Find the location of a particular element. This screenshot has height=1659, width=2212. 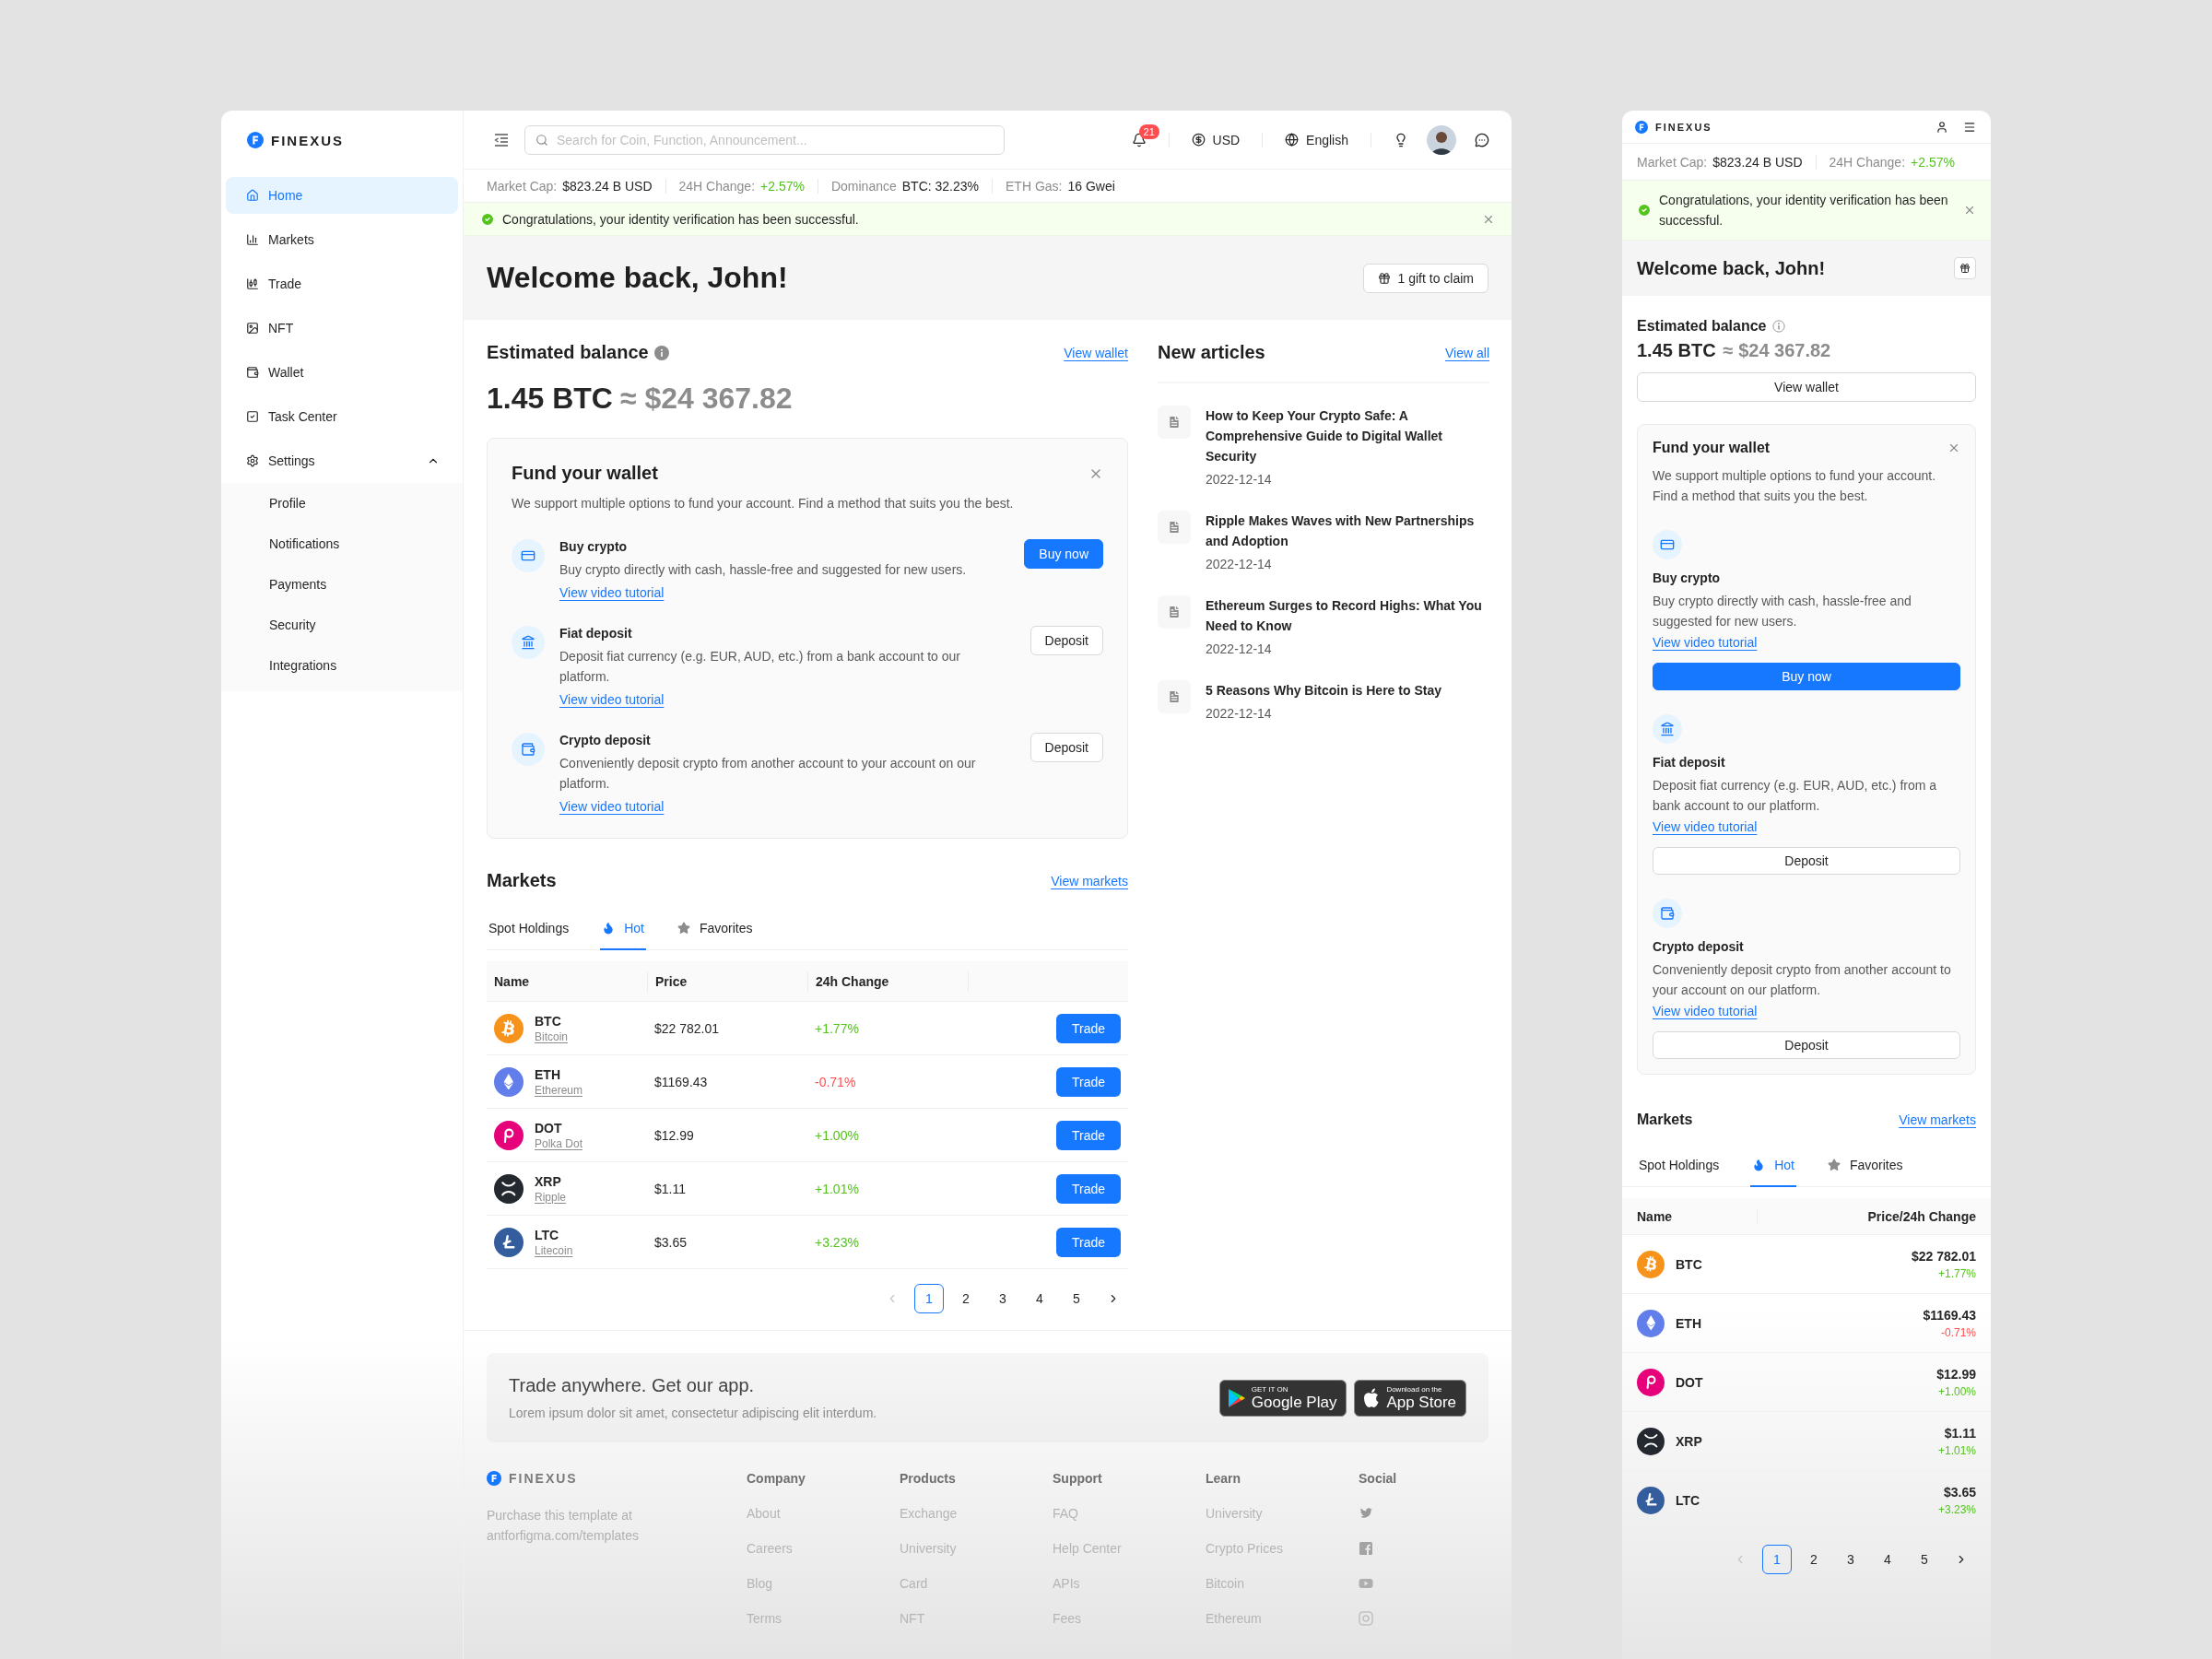

gift-button: 1 gift to claim is located at coordinates (1425, 278).